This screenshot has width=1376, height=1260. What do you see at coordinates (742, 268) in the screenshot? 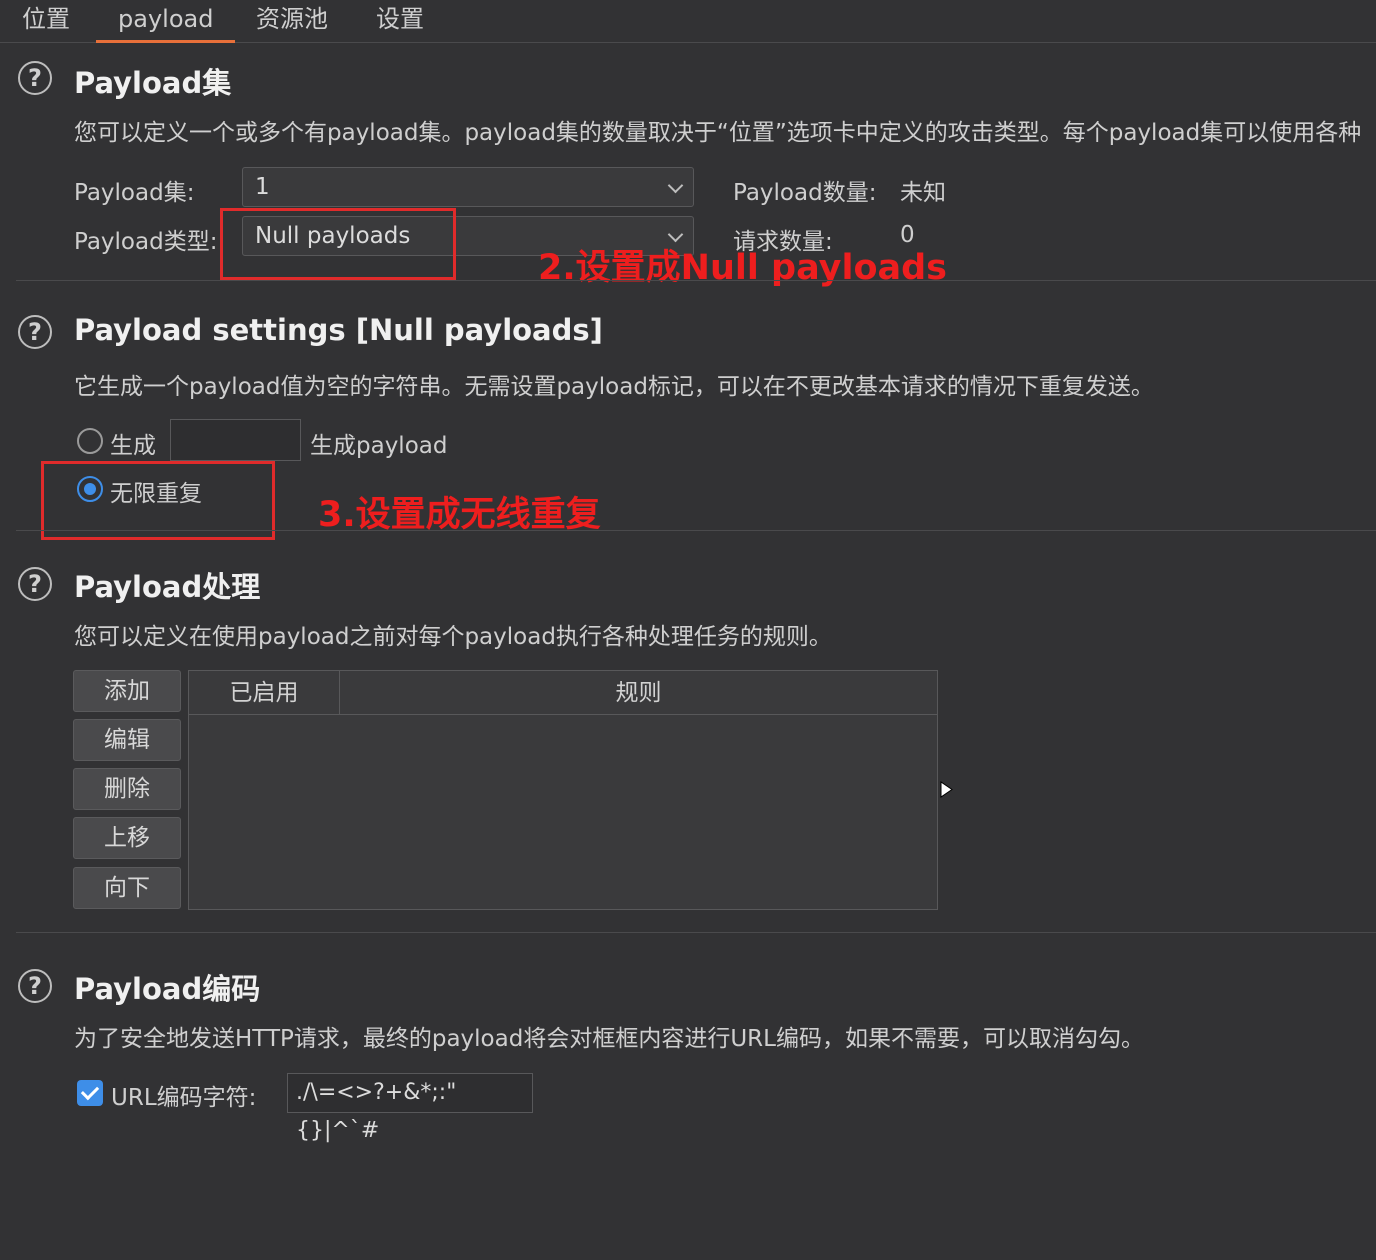
I see `annotation-step2: 2.设置成Null payloads` at bounding box center [742, 268].